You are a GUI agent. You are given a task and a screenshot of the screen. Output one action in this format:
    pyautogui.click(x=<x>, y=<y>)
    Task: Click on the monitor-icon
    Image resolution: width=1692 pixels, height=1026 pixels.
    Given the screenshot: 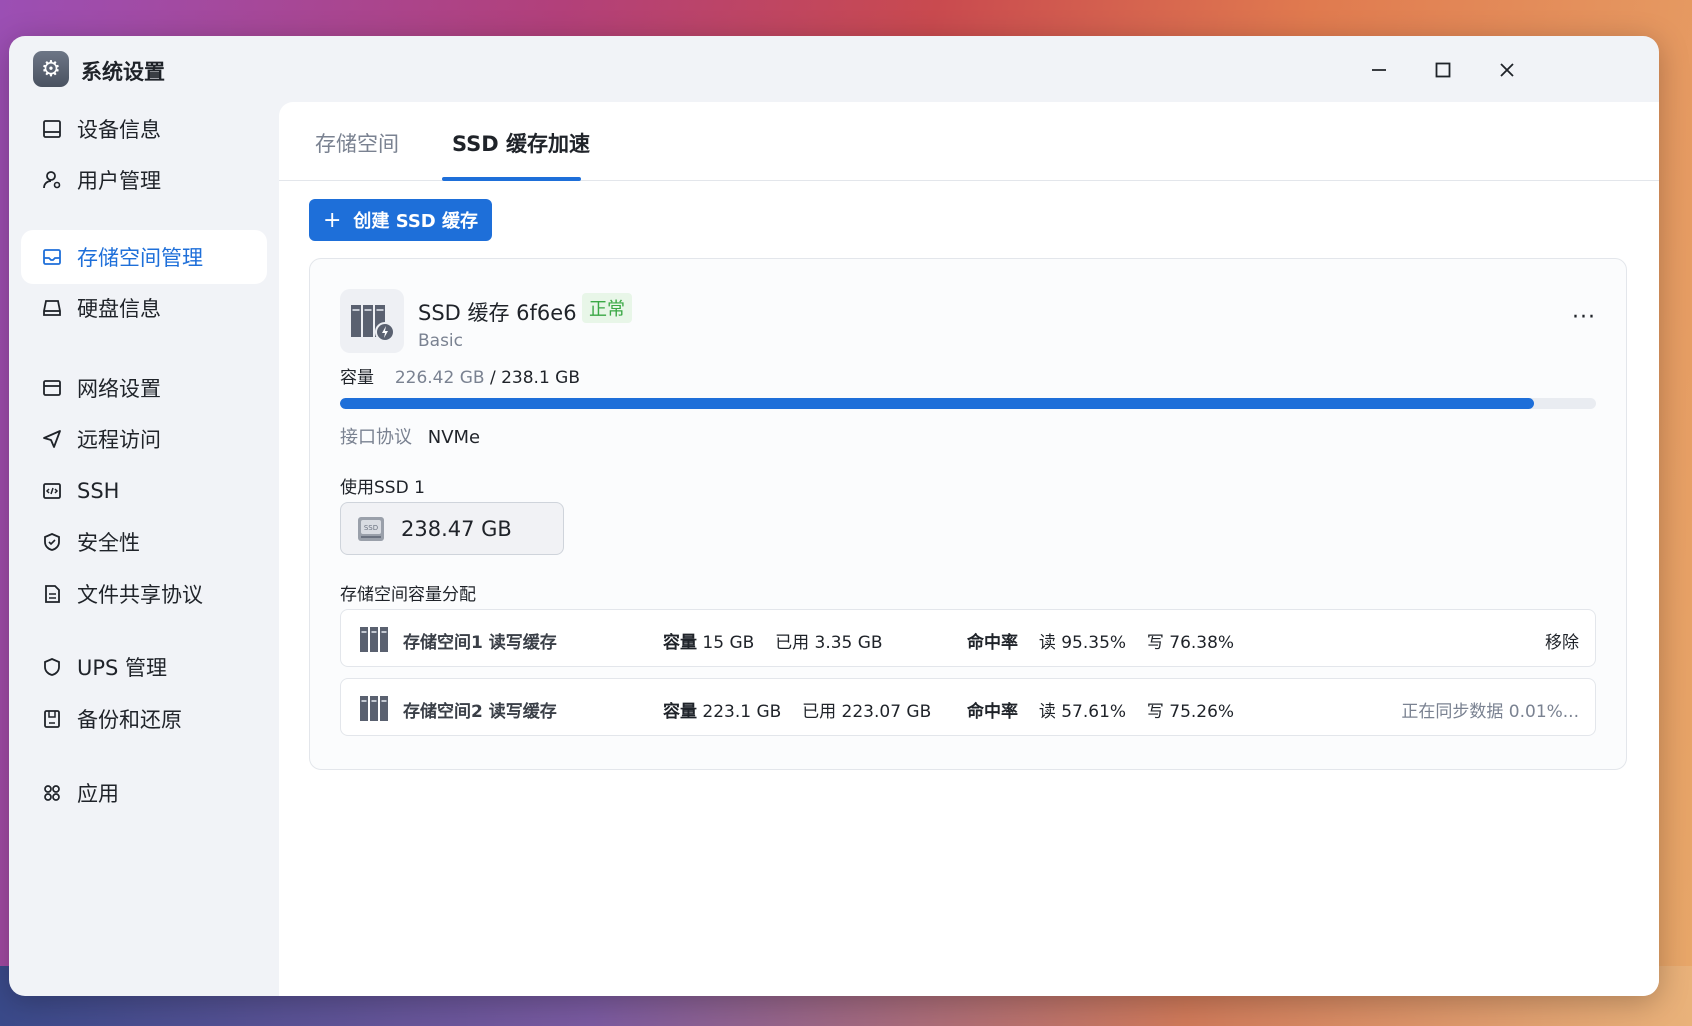 What is the action you would take?
    pyautogui.click(x=52, y=129)
    